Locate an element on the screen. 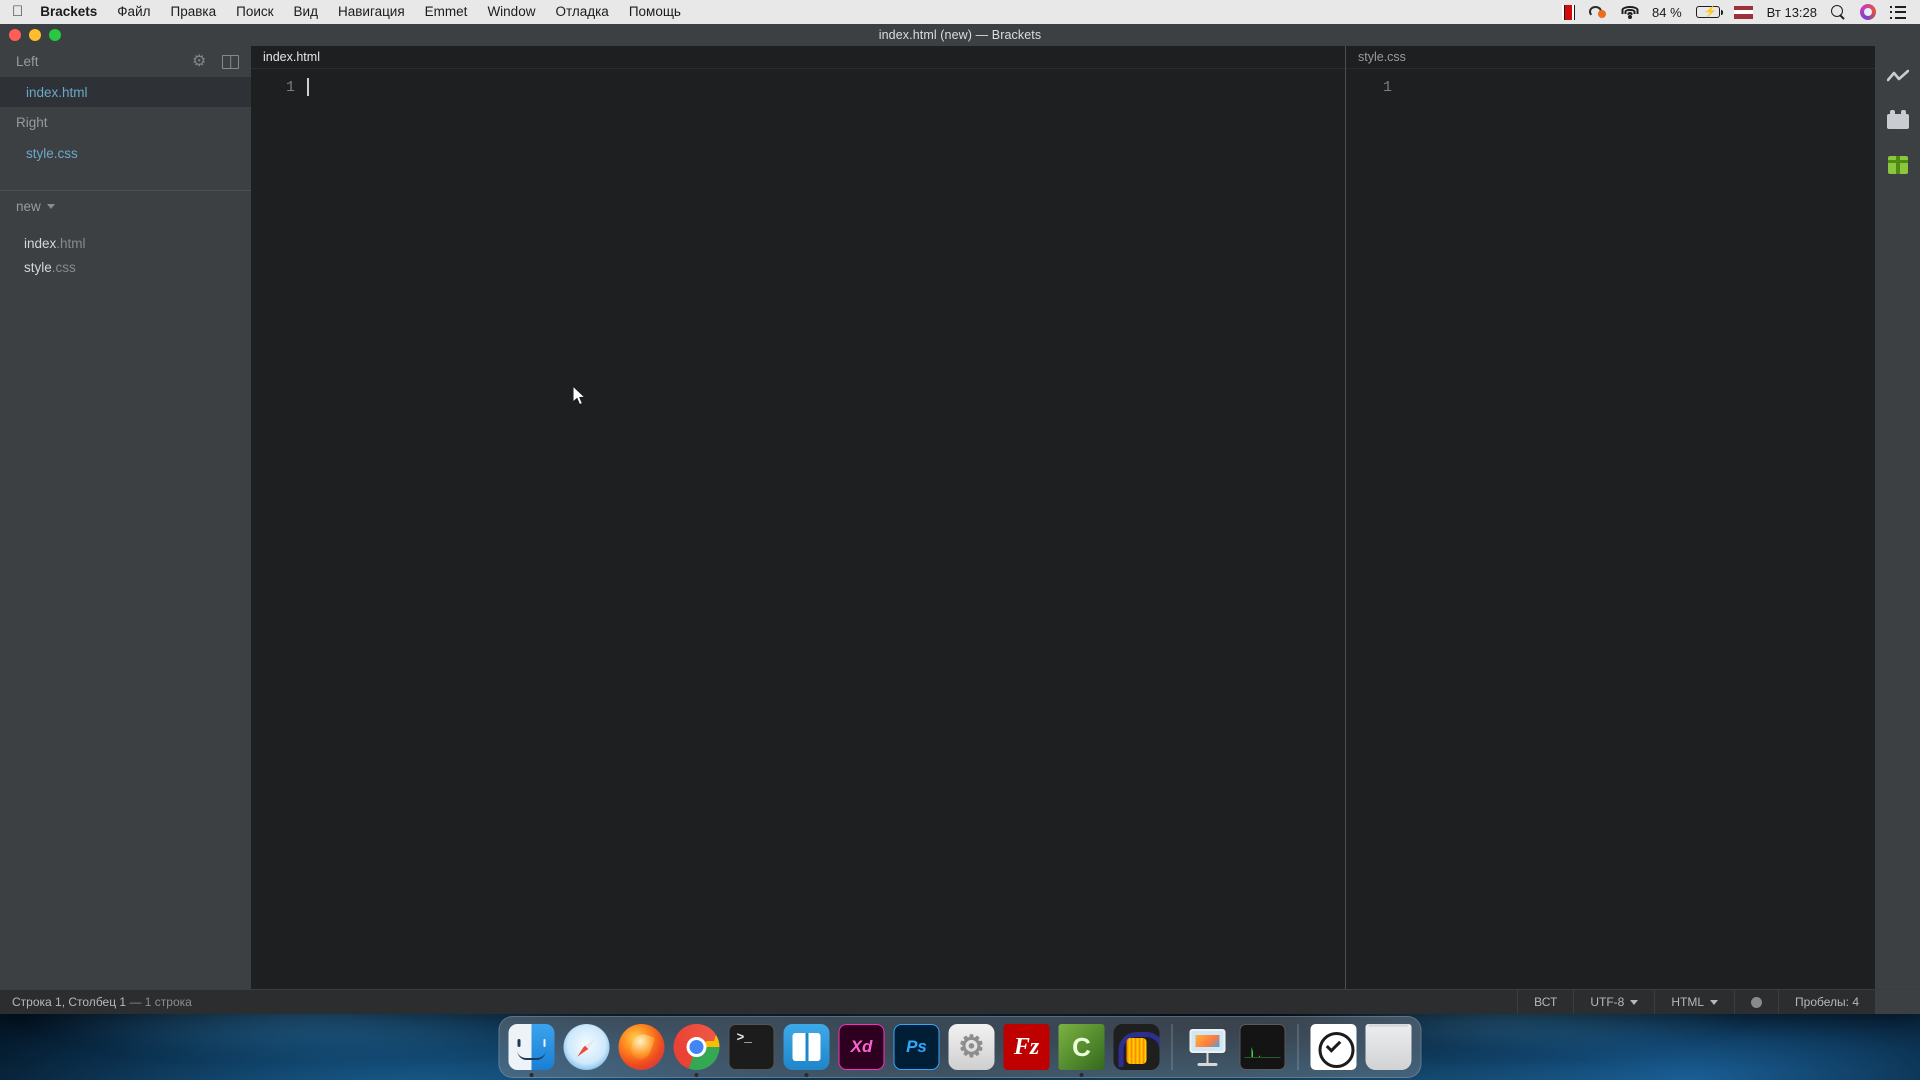 This screenshot has width=1920, height=1080. status-bar-tail is located at coordinates (1897, 1002).